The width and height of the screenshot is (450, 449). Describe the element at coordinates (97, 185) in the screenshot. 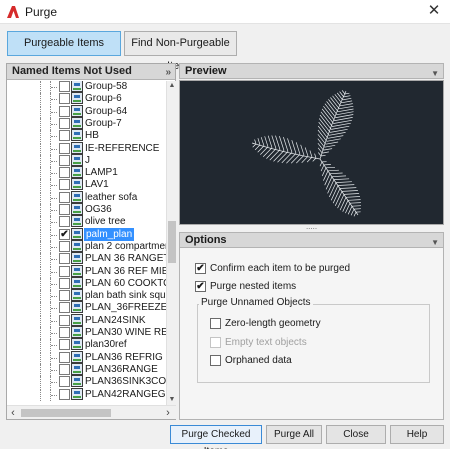

I see `tree-item-label: LAV1` at that location.